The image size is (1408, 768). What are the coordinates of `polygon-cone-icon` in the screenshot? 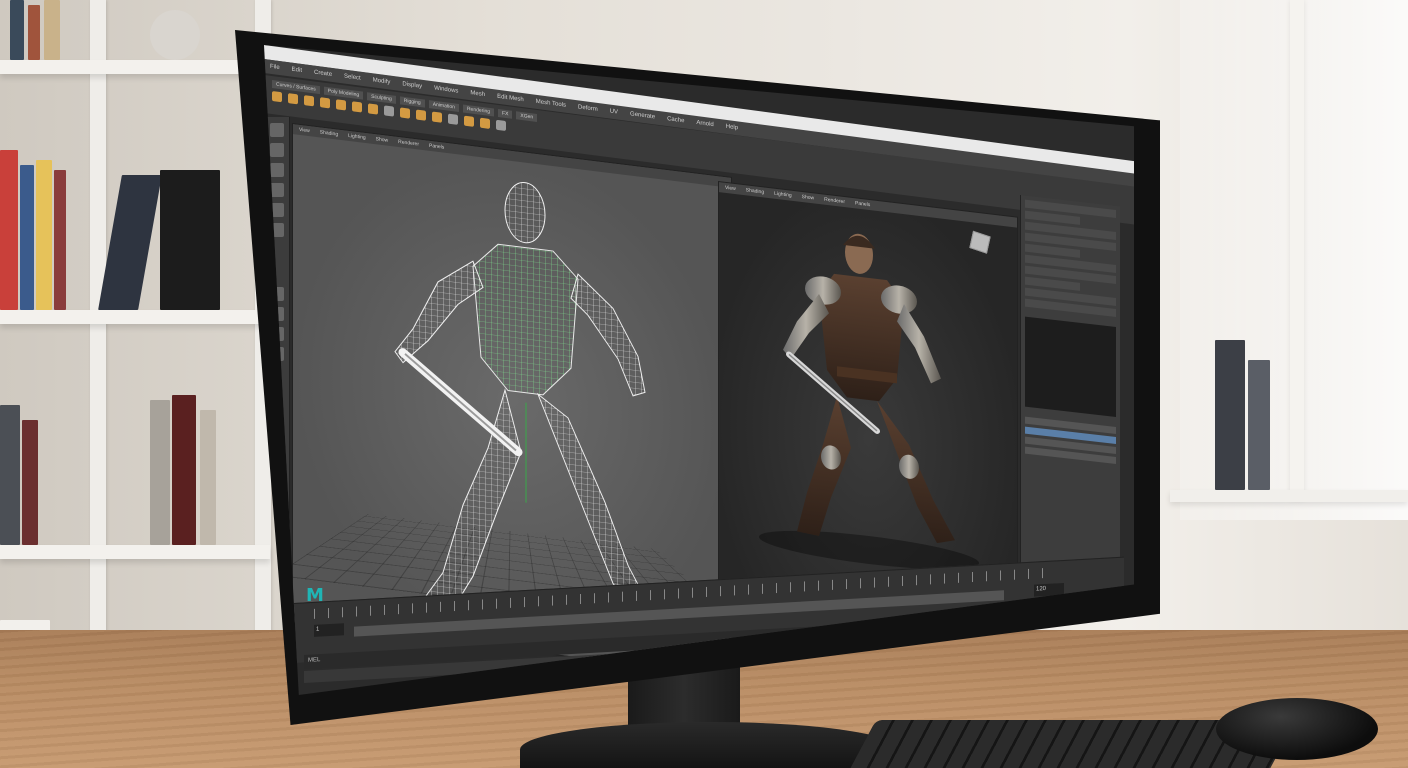 It's located at (325, 103).